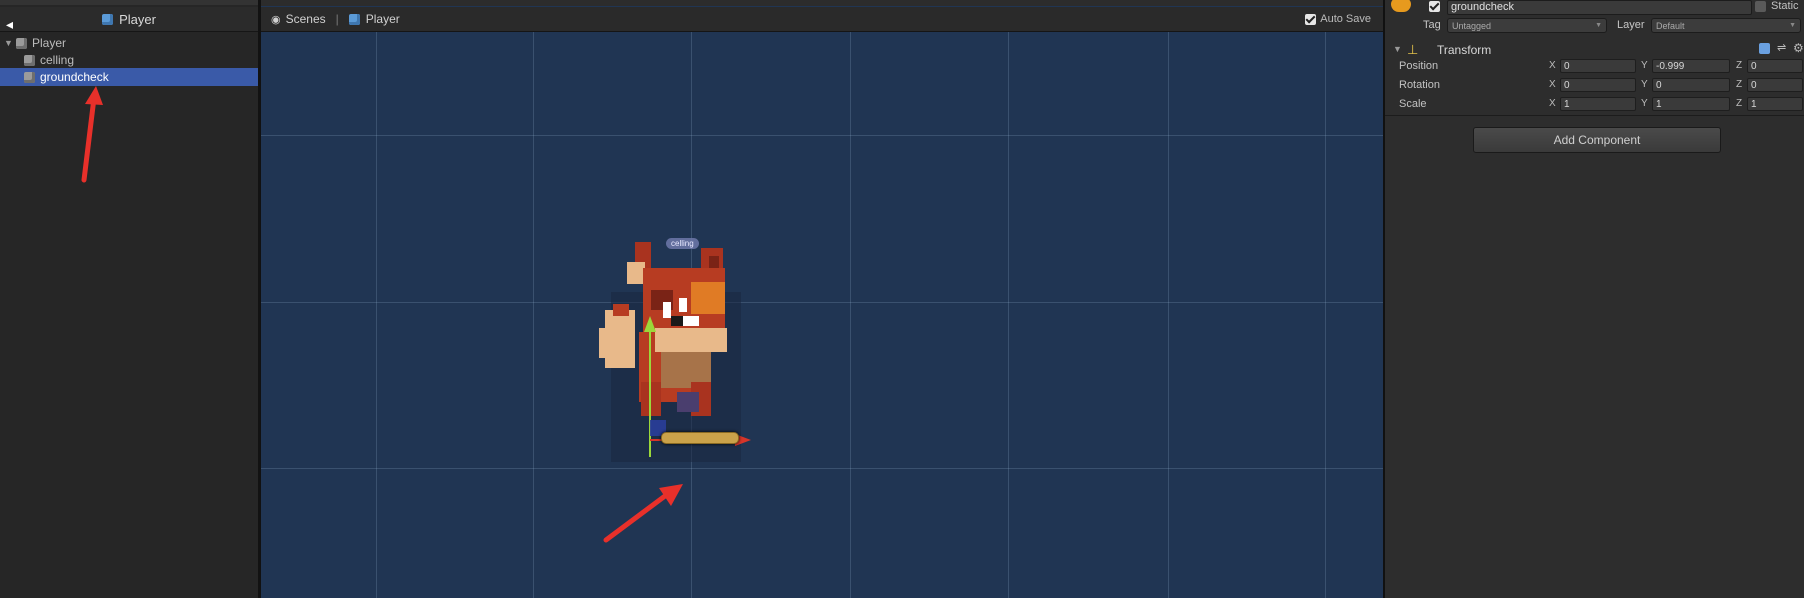  What do you see at coordinates (1691, 66) in the screenshot?
I see `position-y-field: -0.999` at bounding box center [1691, 66].